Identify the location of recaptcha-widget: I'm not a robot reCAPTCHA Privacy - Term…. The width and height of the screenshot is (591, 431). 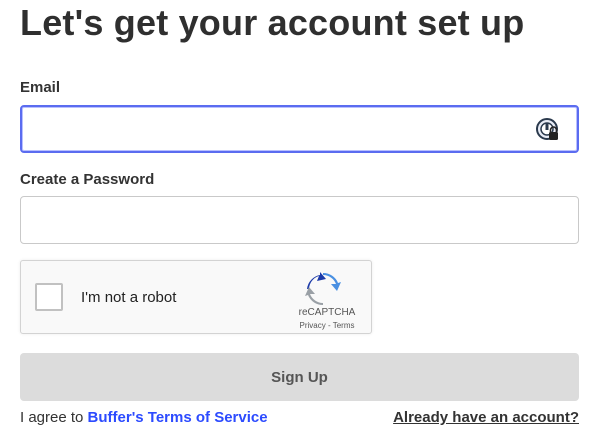
(196, 297).